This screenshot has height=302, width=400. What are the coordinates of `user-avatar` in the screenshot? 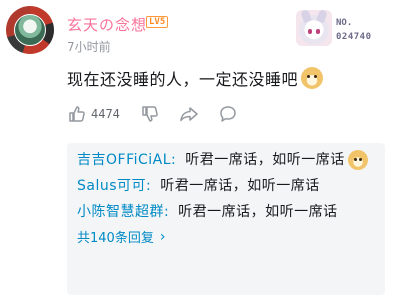 It's located at (30, 30).